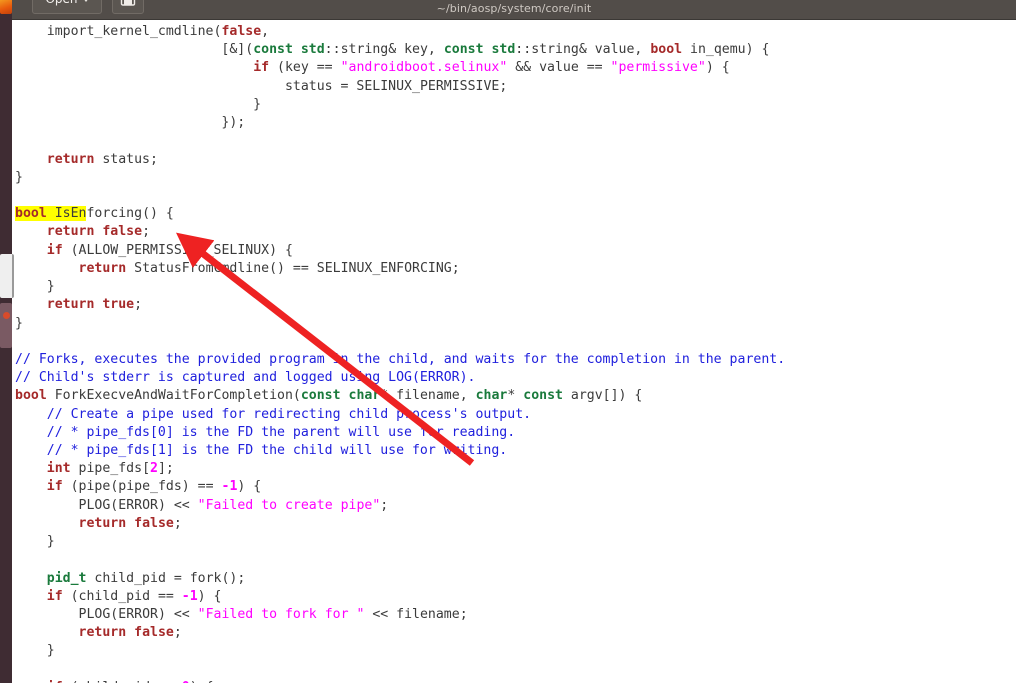 The height and width of the screenshot is (683, 1016). I want to click on running-indicator-dot, so click(6, 315).